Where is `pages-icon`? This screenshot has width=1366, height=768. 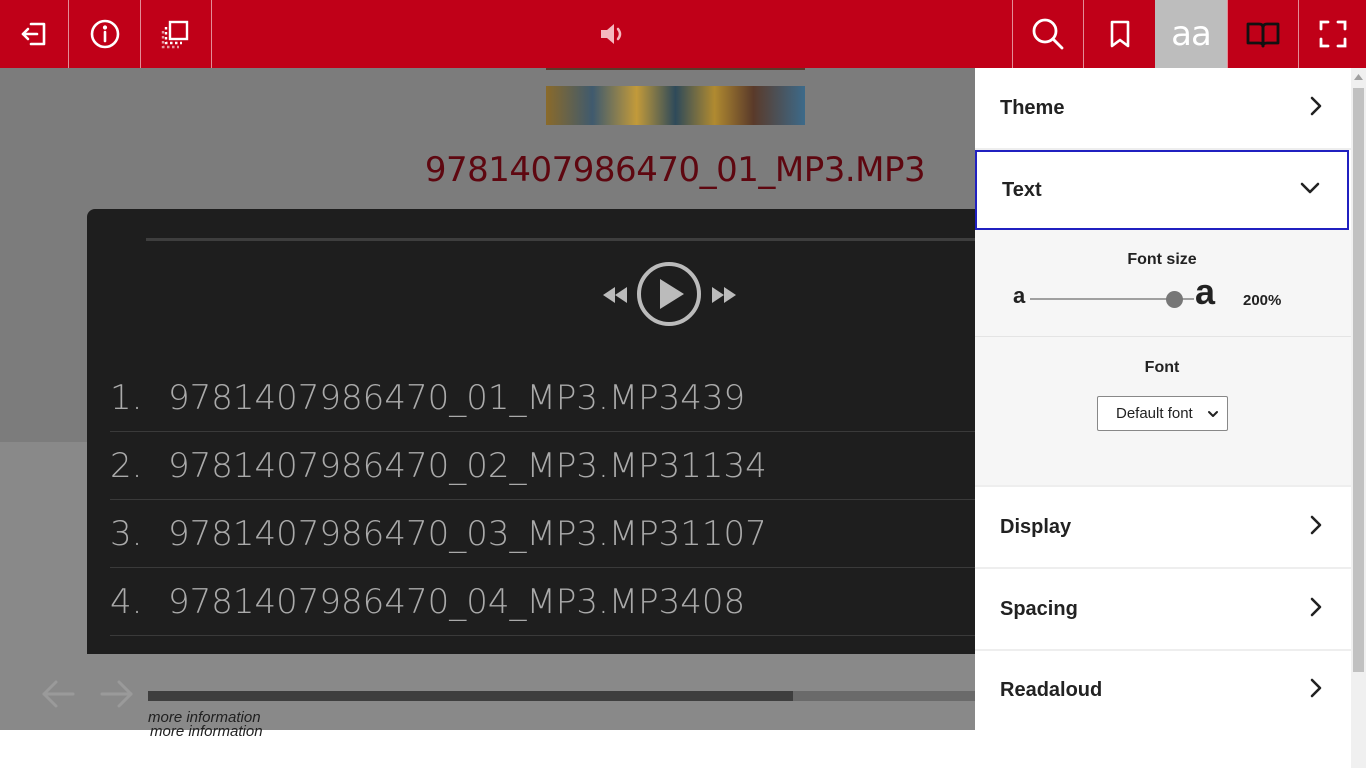 pages-icon is located at coordinates (176, 34).